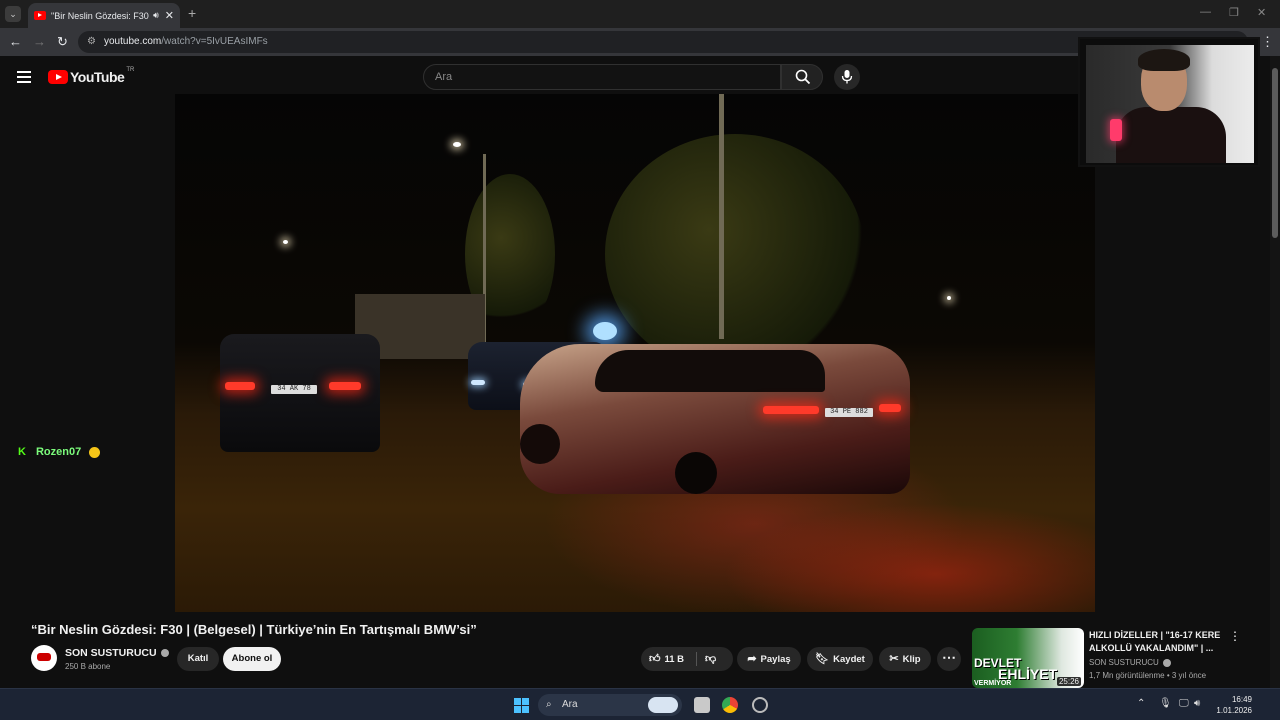  What do you see at coordinates (1267, 42) in the screenshot?
I see `browser-menu-icon: ⋮` at bounding box center [1267, 42].